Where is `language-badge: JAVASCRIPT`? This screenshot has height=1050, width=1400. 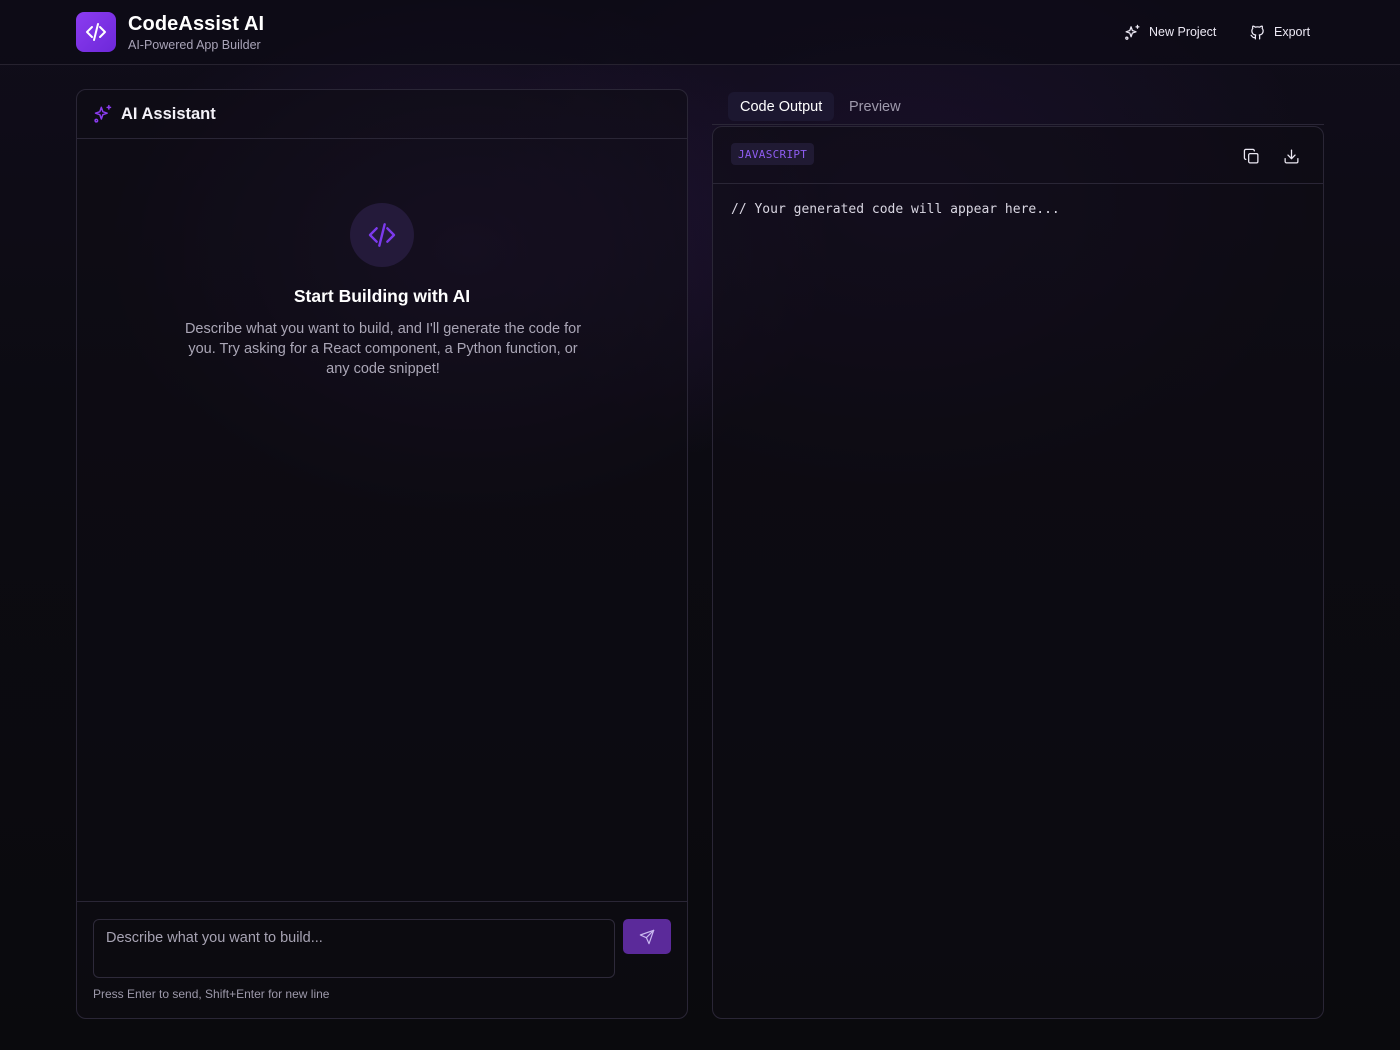
language-badge: JAVASCRIPT is located at coordinates (773, 154).